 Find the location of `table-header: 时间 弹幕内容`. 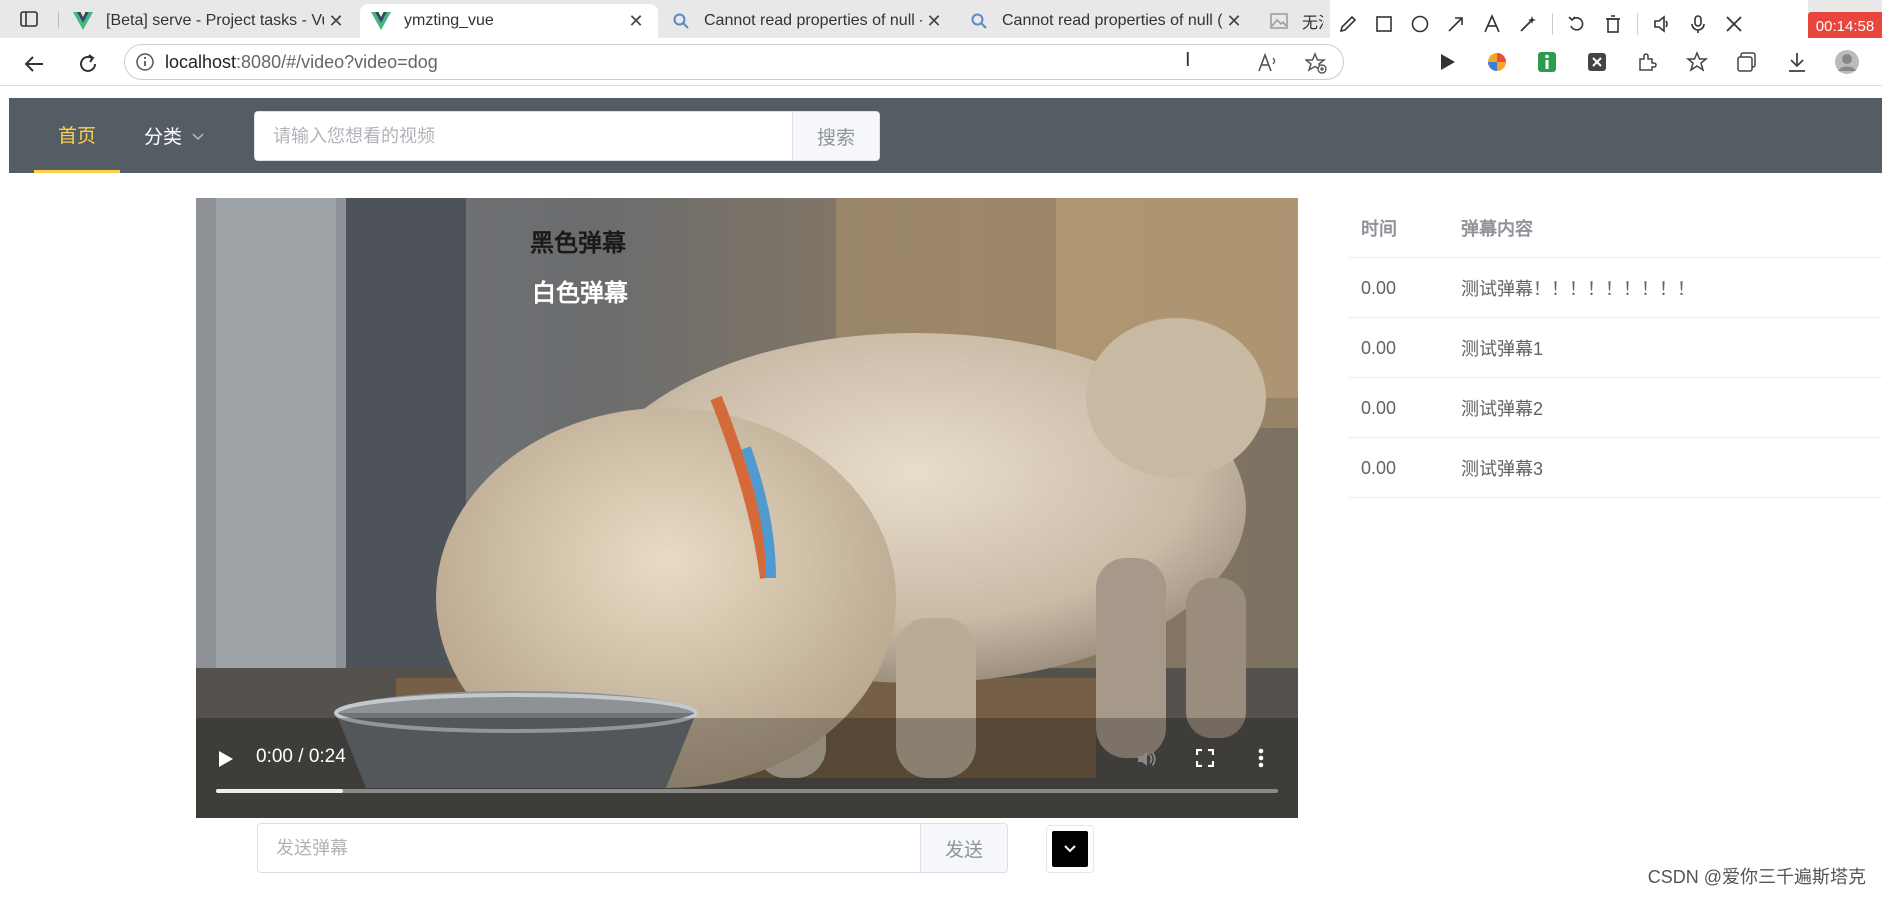

table-header: 时间 弹幕内容 is located at coordinates (1615, 228).